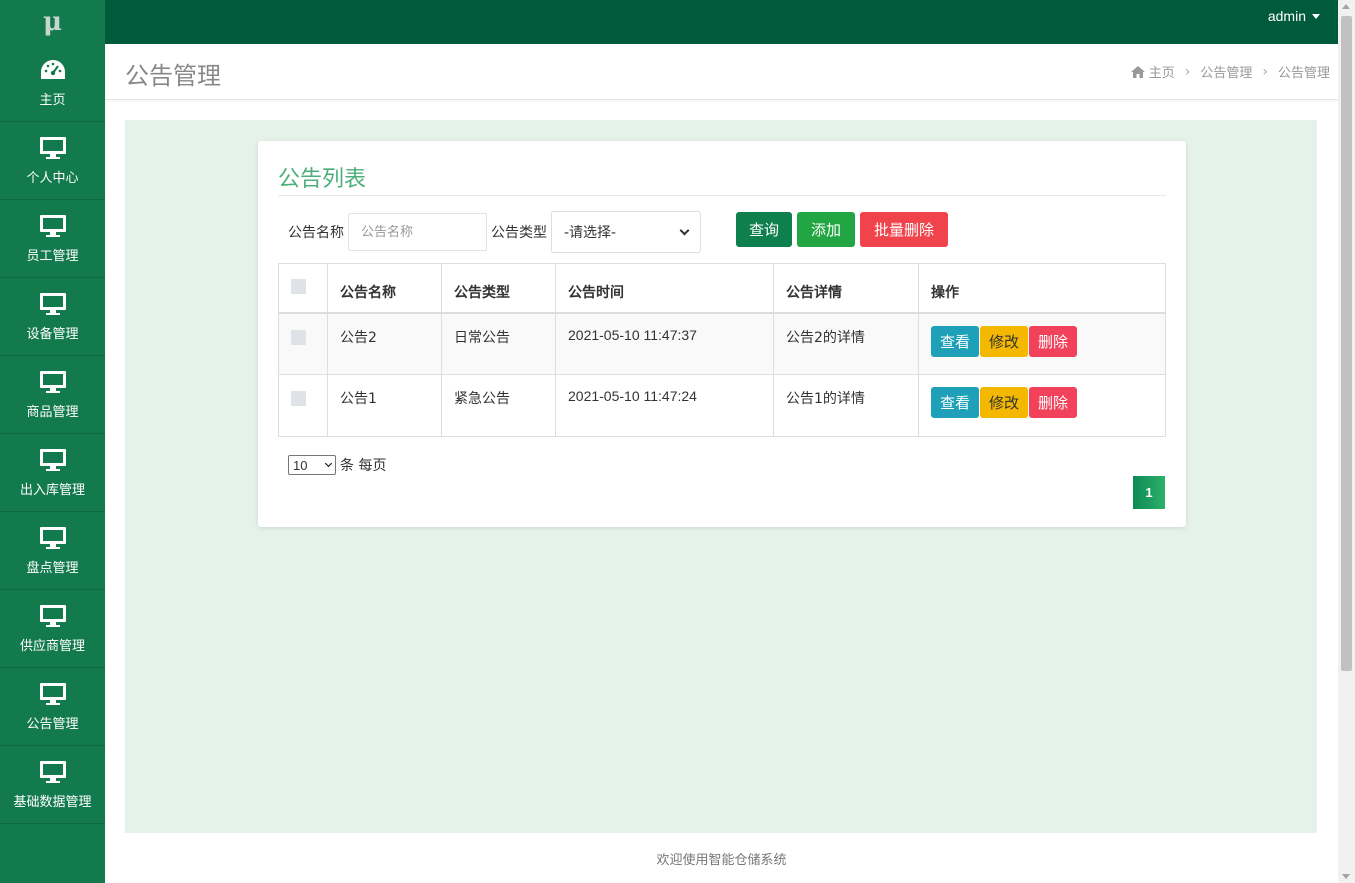  Describe the element at coordinates (846, 343) in the screenshot. I see `cell-detail: 公告2的详情` at that location.